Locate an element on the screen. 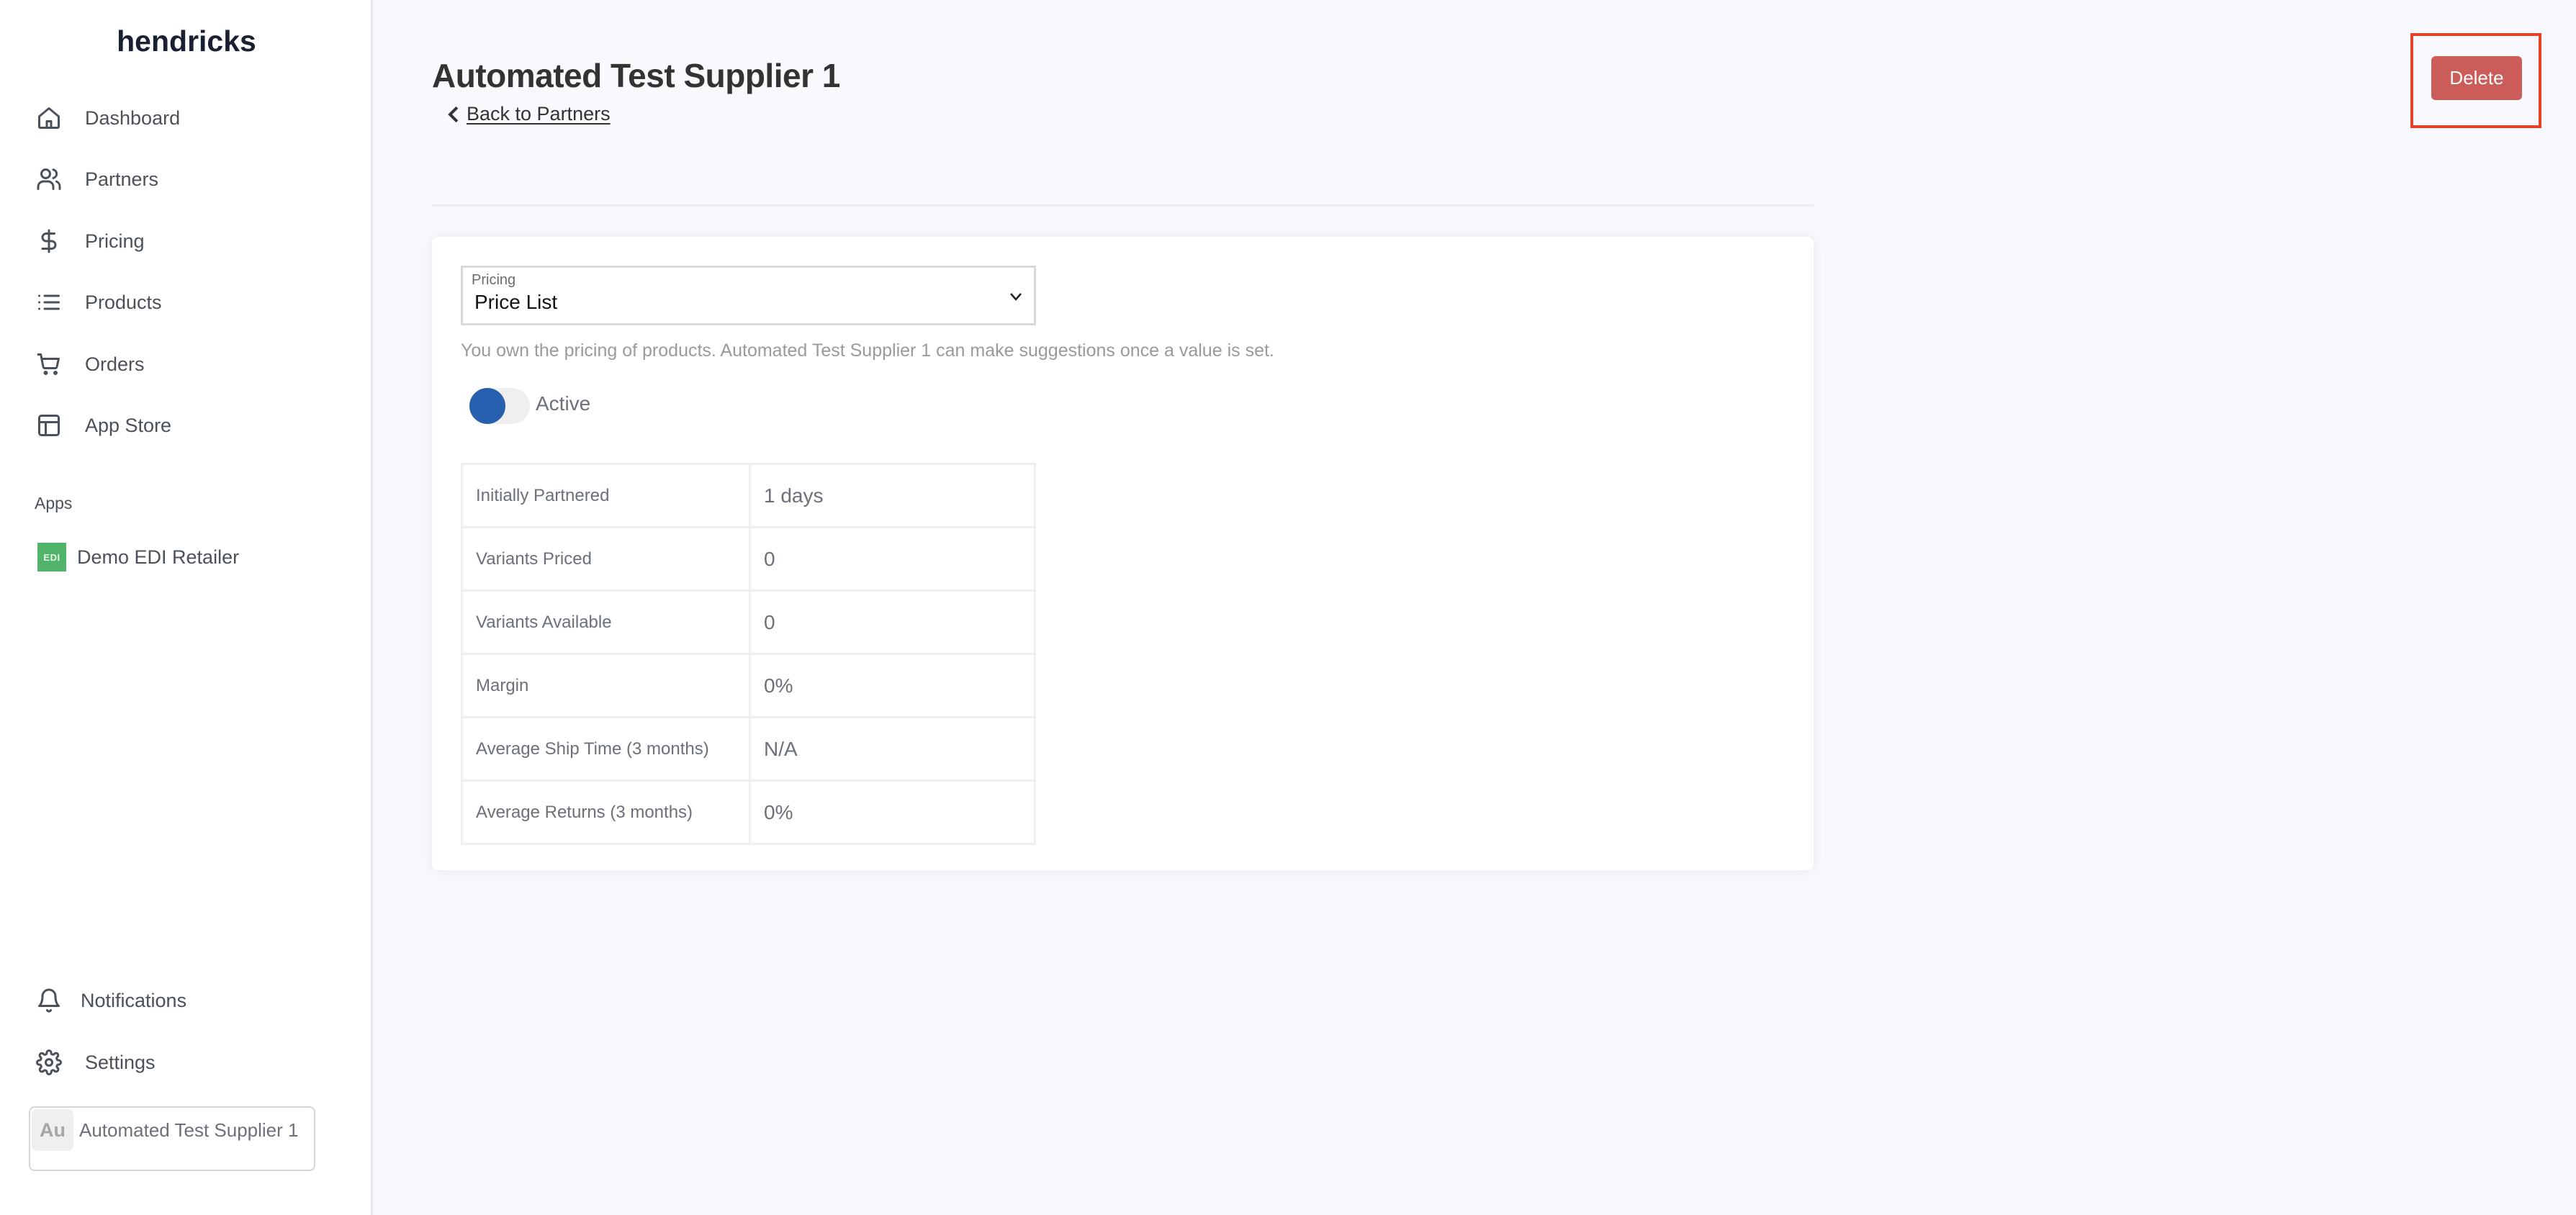  layout-icon is located at coordinates (49, 425).